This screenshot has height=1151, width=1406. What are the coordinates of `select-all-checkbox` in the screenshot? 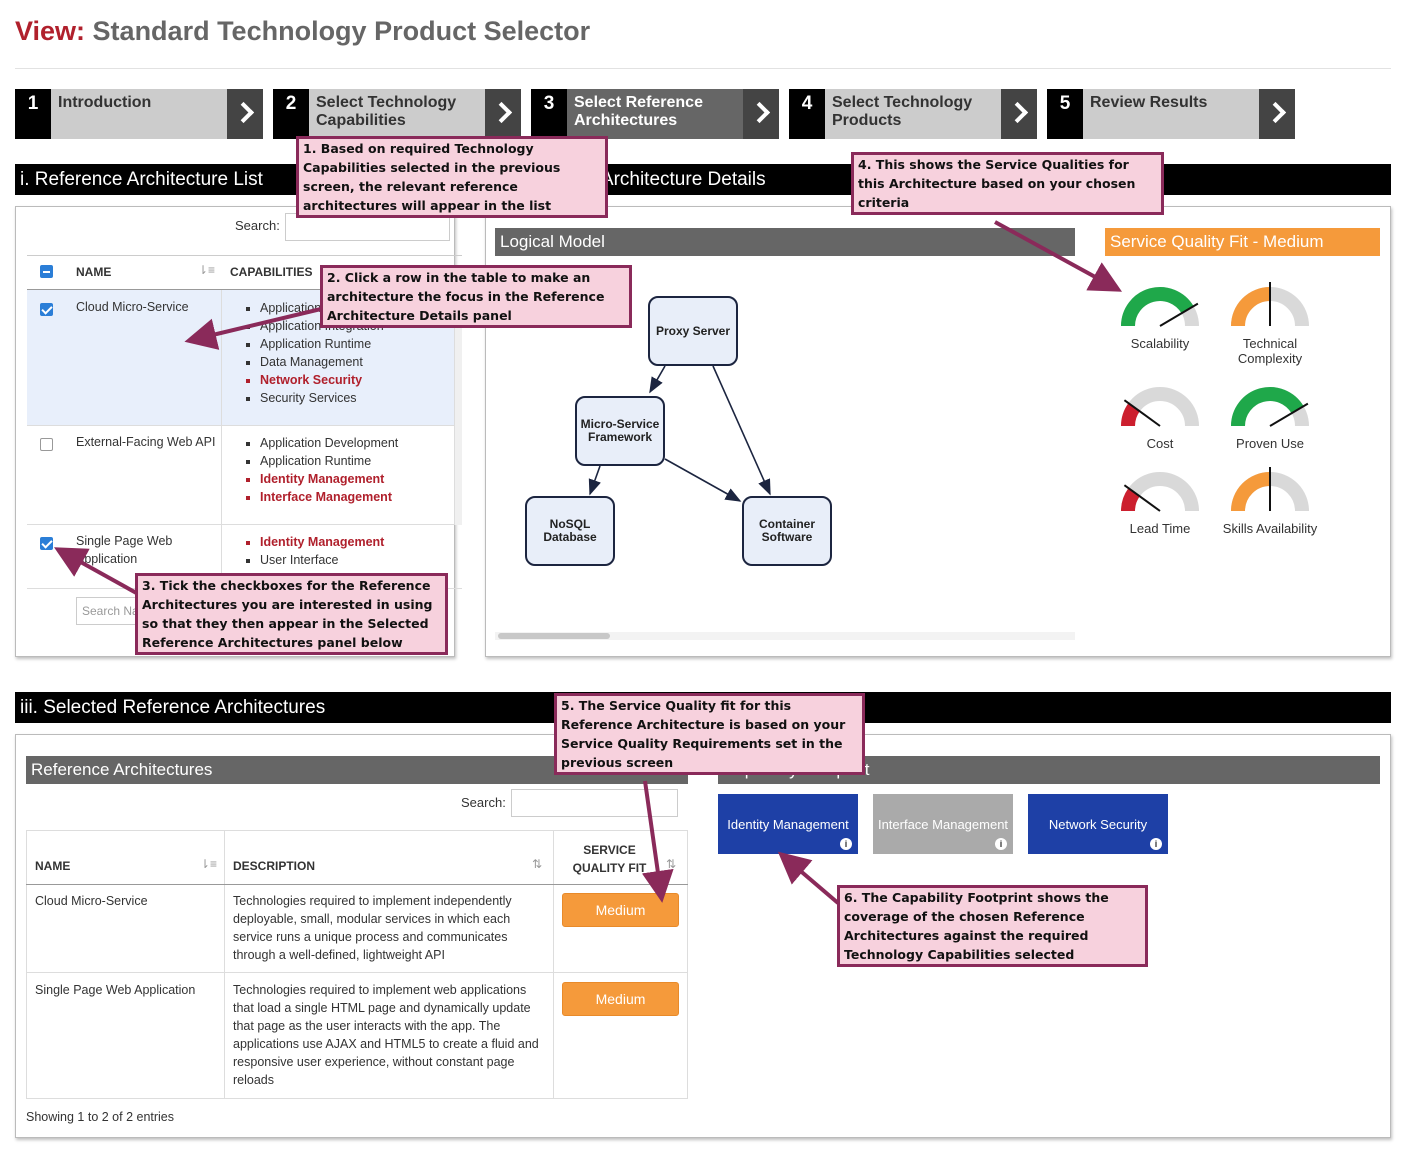 It's located at (46, 271).